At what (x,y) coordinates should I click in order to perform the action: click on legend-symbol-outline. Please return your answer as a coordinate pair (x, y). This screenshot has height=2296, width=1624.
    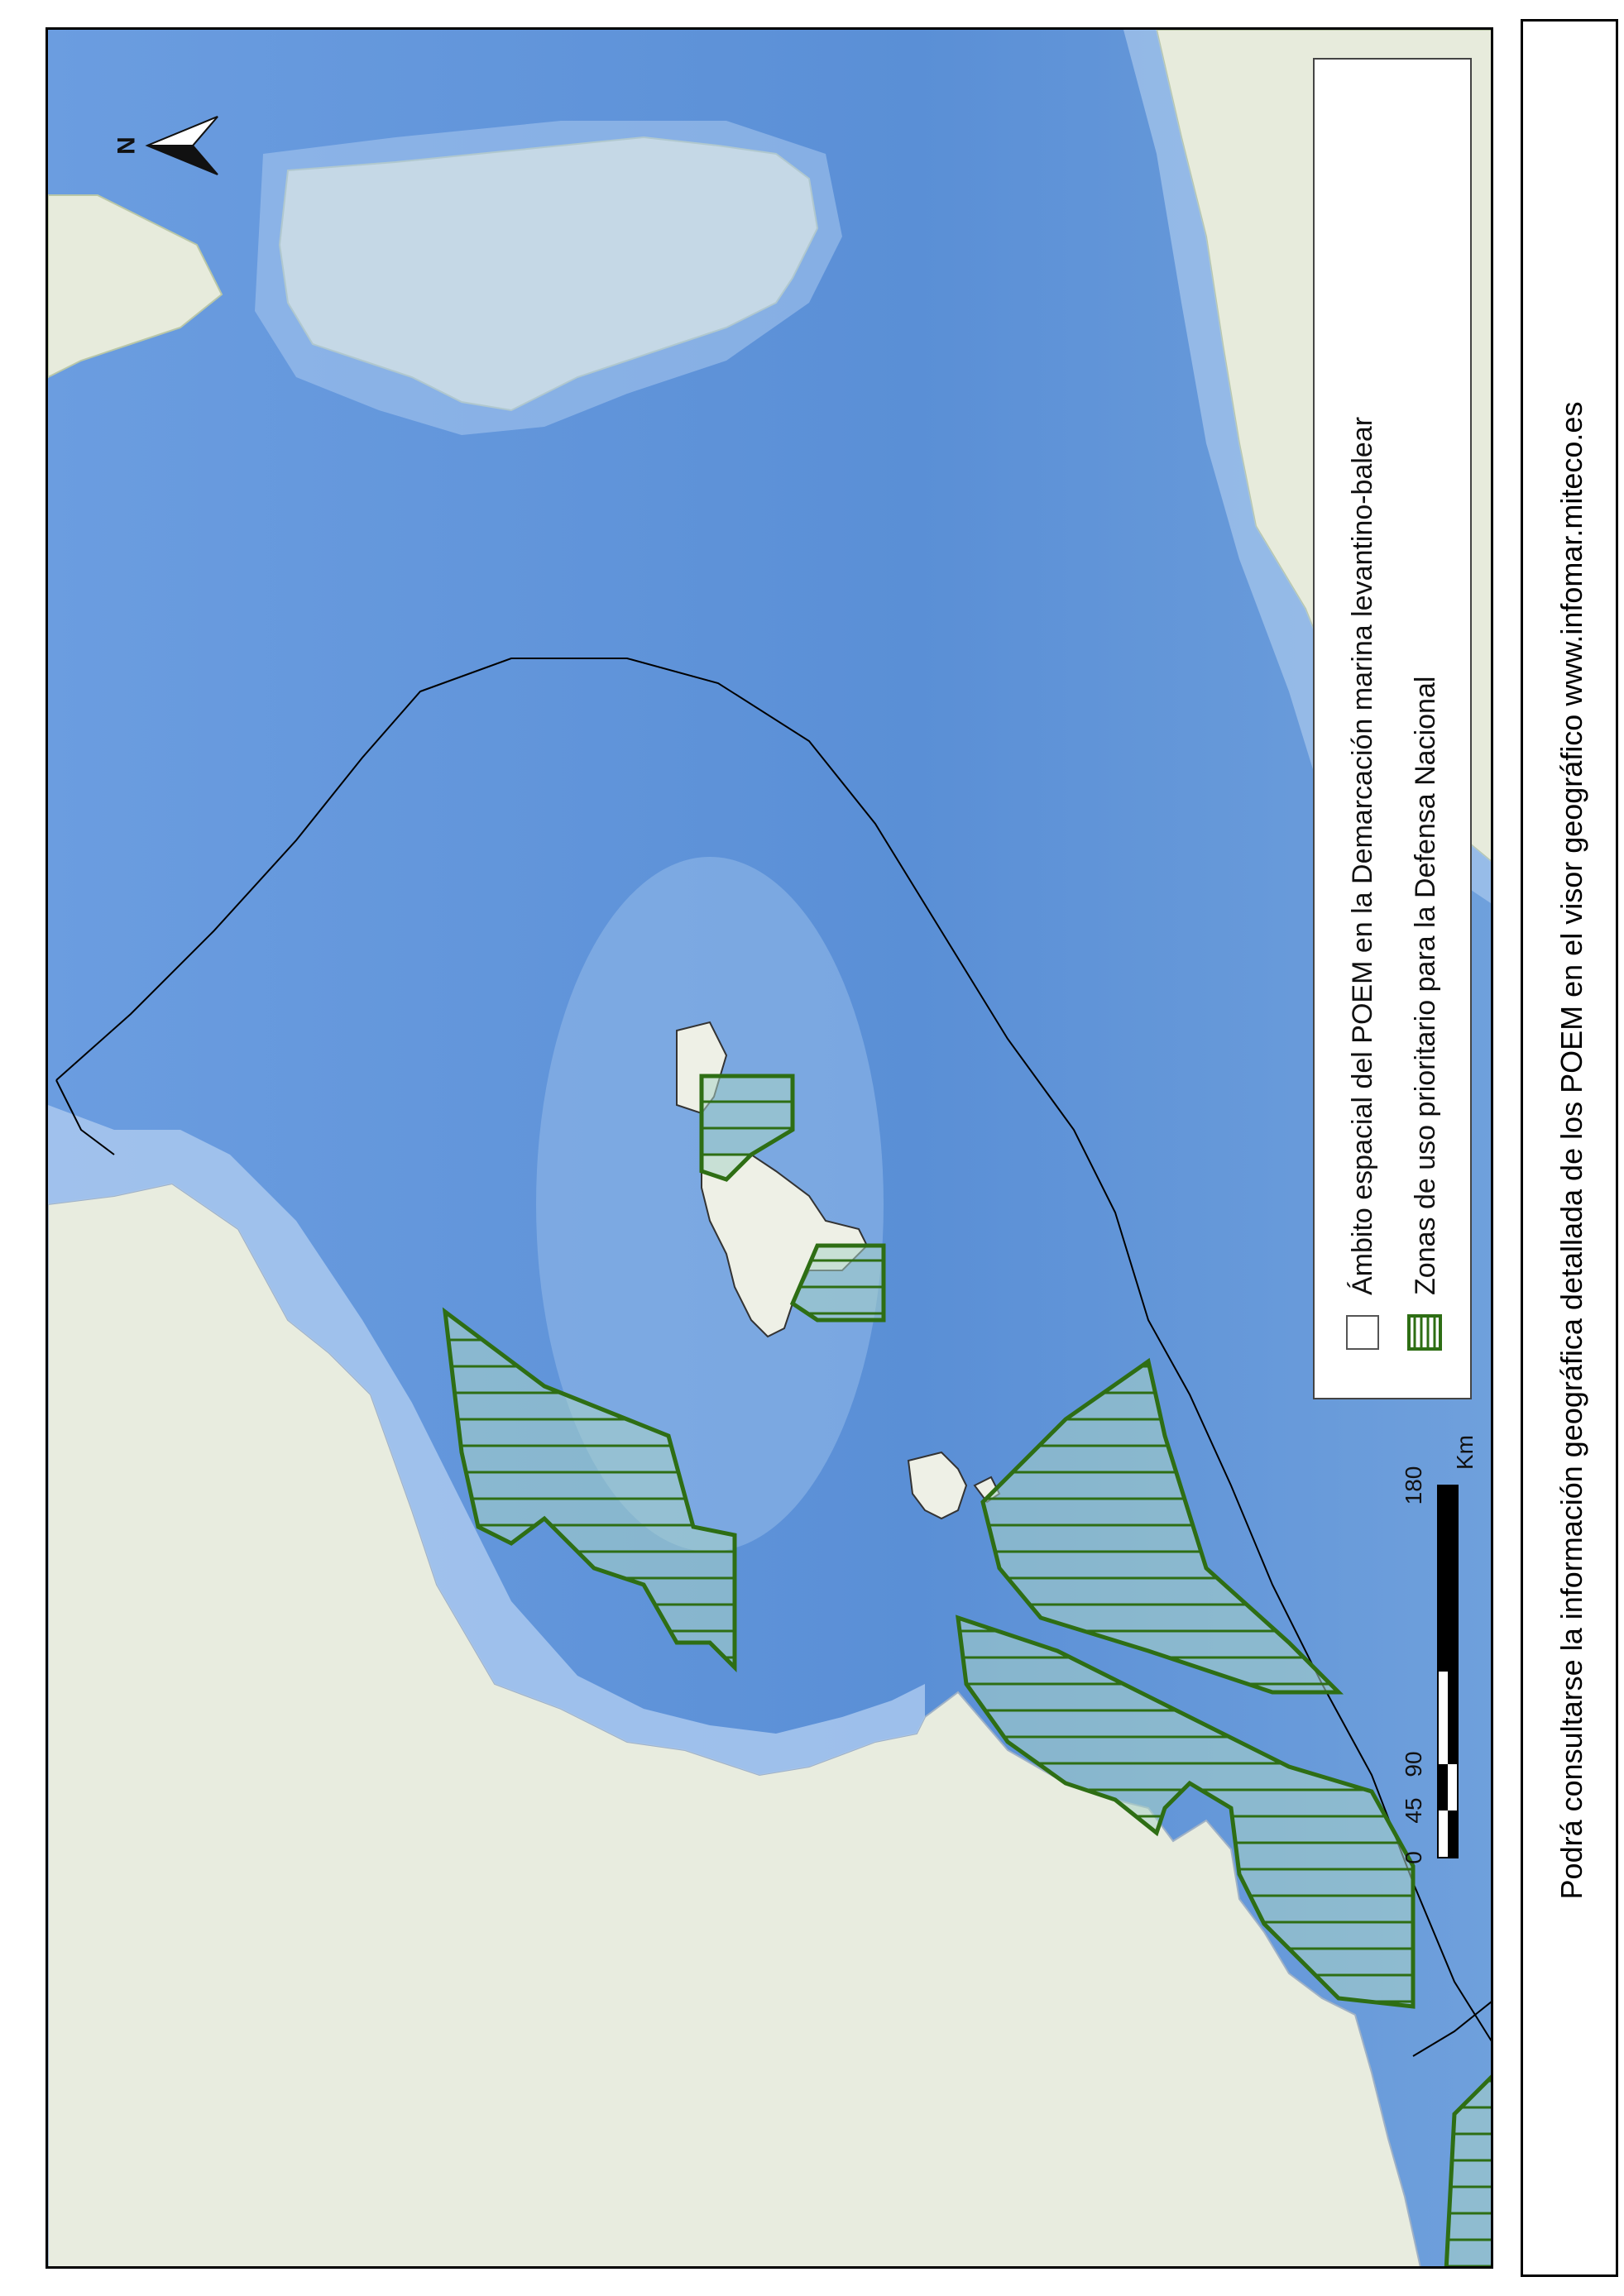
    Looking at the image, I should click on (1362, 1332).